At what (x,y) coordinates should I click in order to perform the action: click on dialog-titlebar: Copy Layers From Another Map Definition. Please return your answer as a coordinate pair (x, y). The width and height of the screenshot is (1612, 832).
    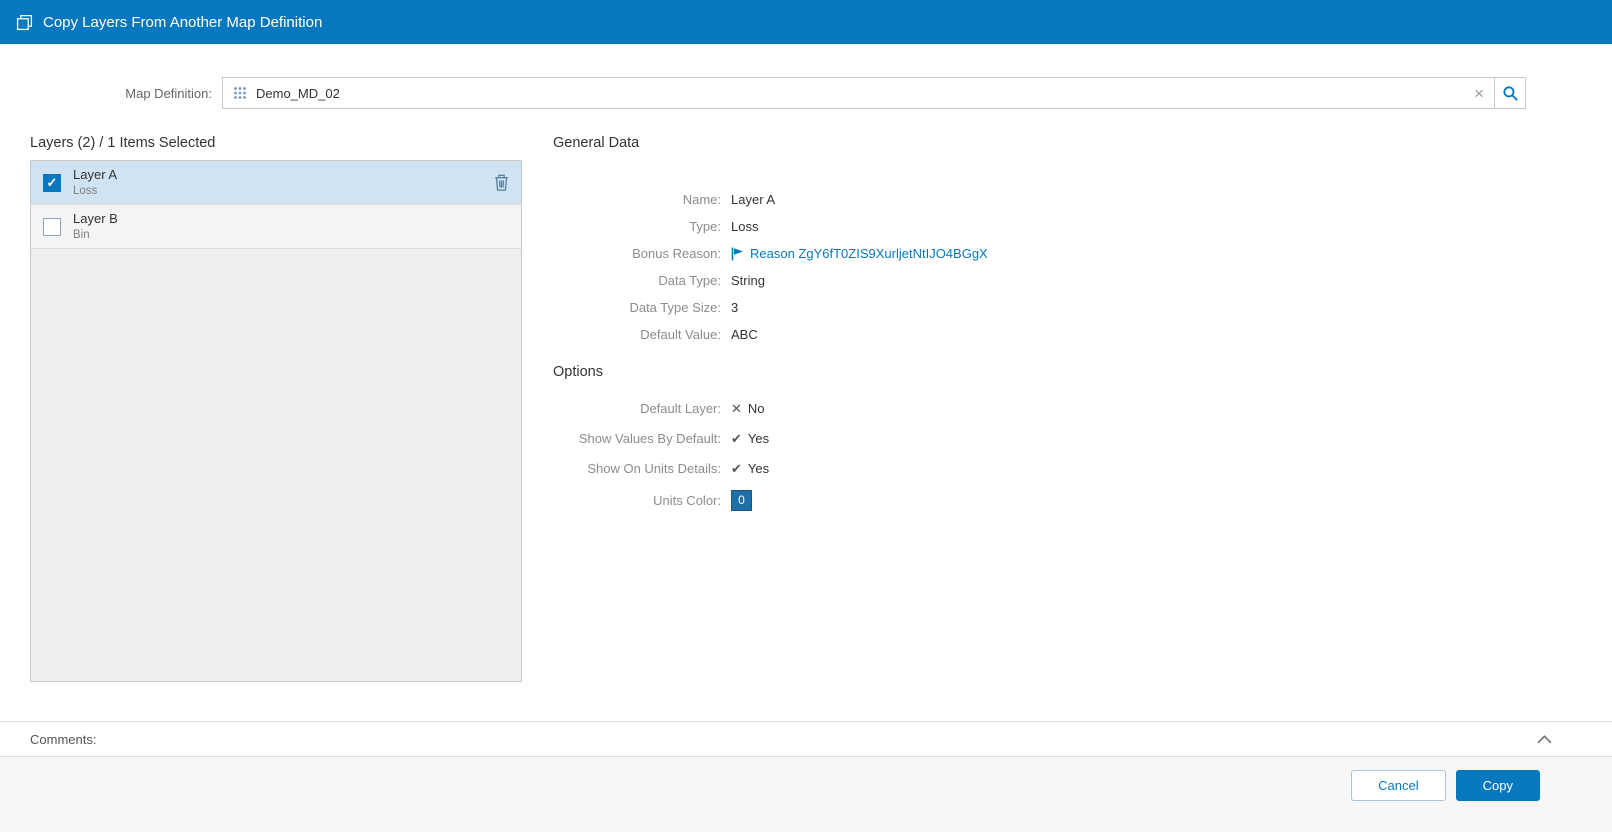
    Looking at the image, I should click on (806, 22).